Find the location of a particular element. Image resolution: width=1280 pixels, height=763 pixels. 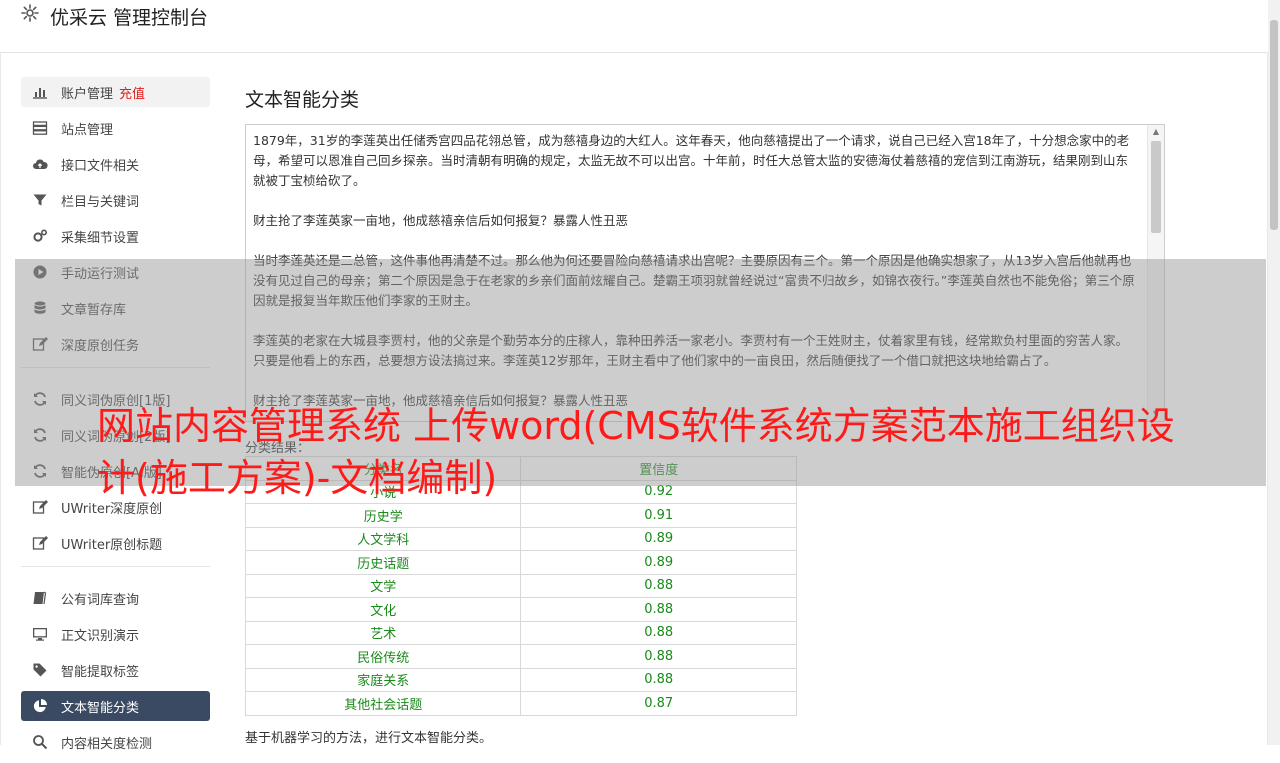

table-row: 历史话题 0.89 is located at coordinates (520, 562).